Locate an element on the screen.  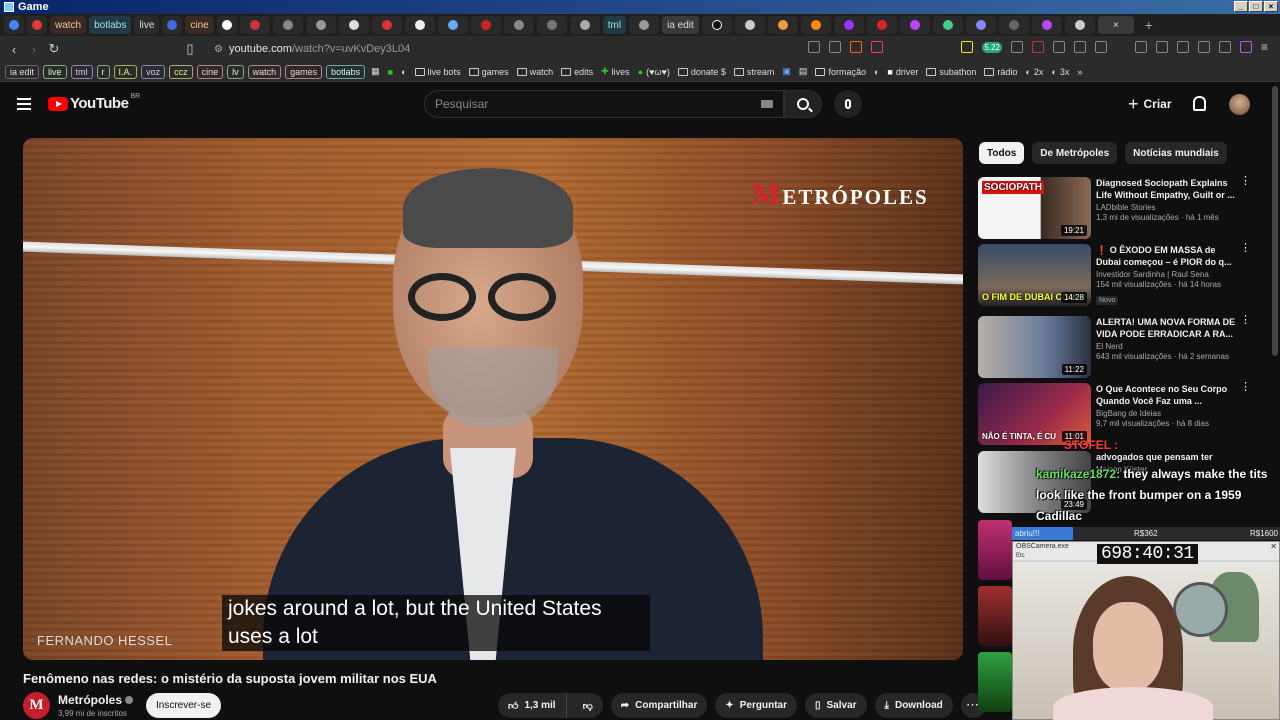
reload-icon: ↻ is located at coordinates (54, 49).